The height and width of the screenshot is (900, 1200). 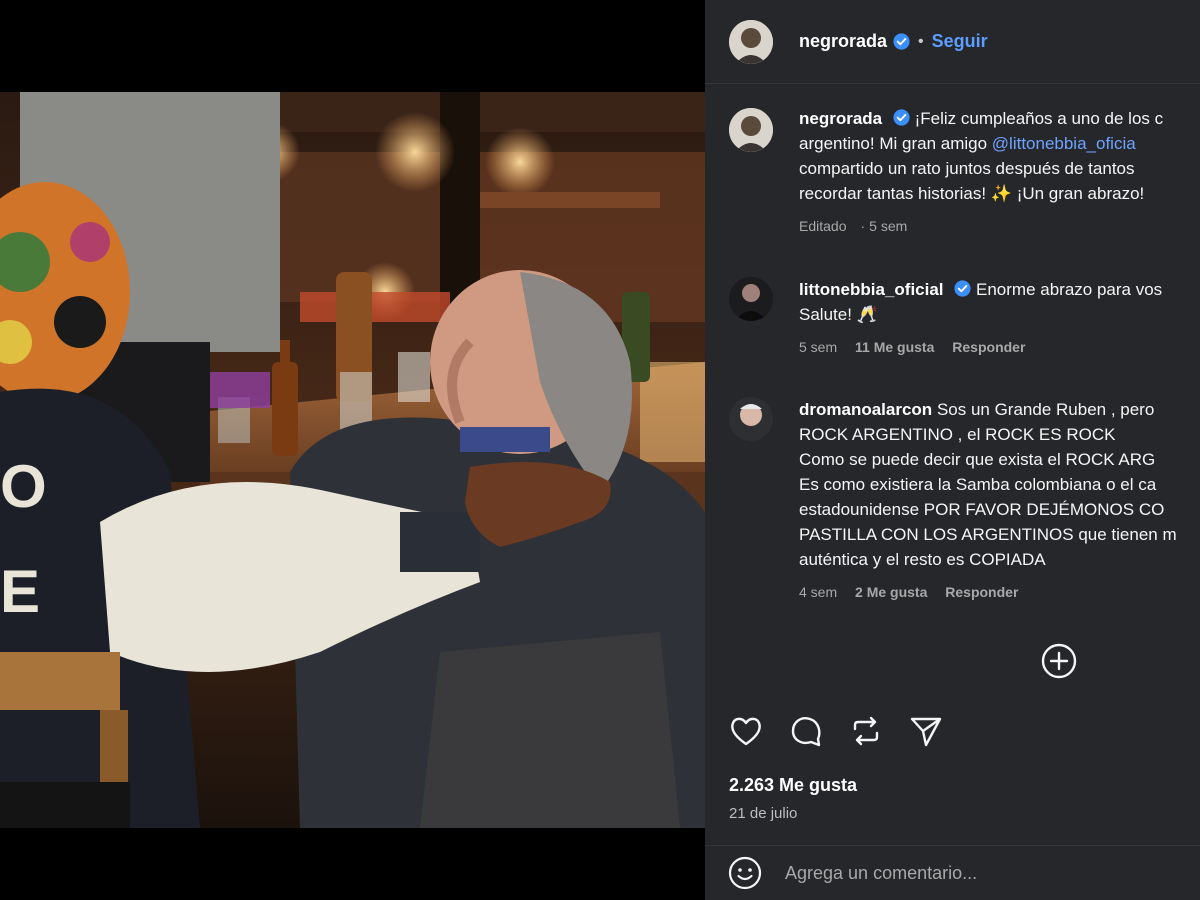 What do you see at coordinates (806, 731) in the screenshot?
I see `comment-bubble-icon` at bounding box center [806, 731].